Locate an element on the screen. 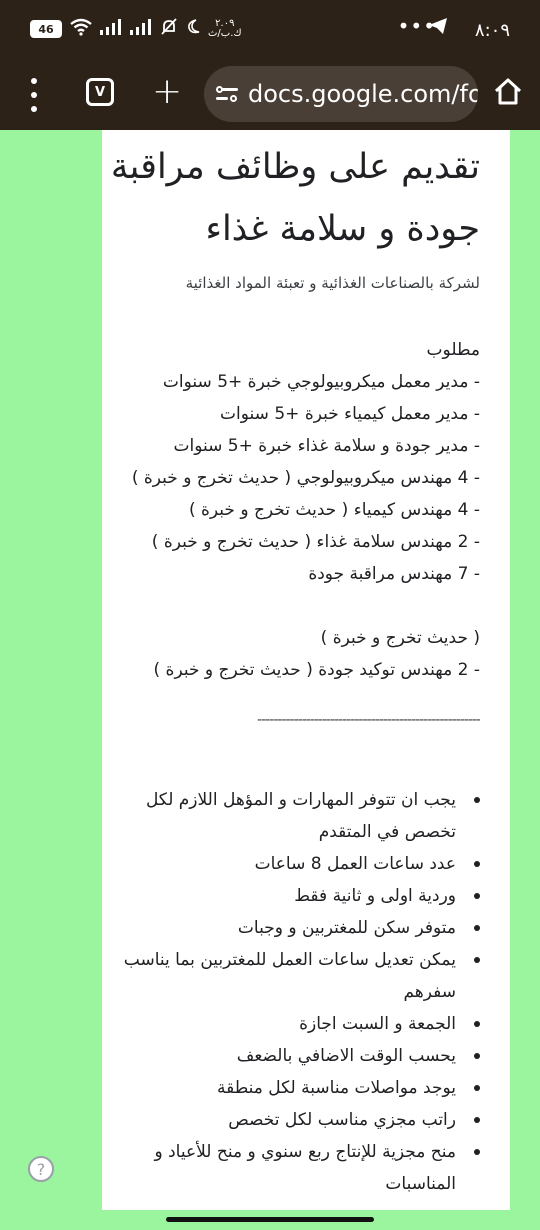  home-button is located at coordinates (508, 93).